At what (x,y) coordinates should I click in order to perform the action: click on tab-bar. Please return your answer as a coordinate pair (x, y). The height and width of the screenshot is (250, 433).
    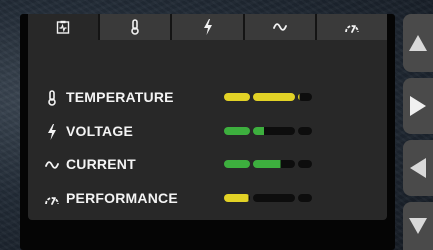
    Looking at the image, I should click on (208, 27).